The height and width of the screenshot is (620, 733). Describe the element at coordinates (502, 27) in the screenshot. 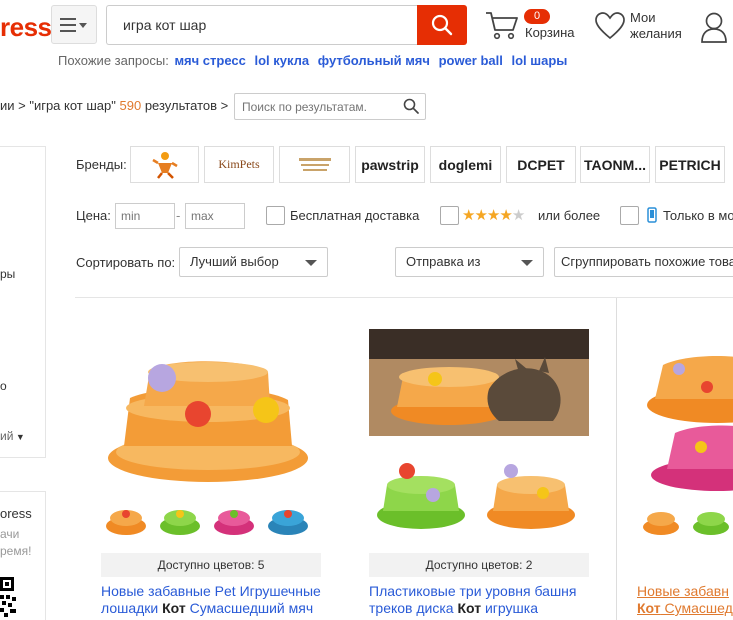

I see `cart-icon` at that location.